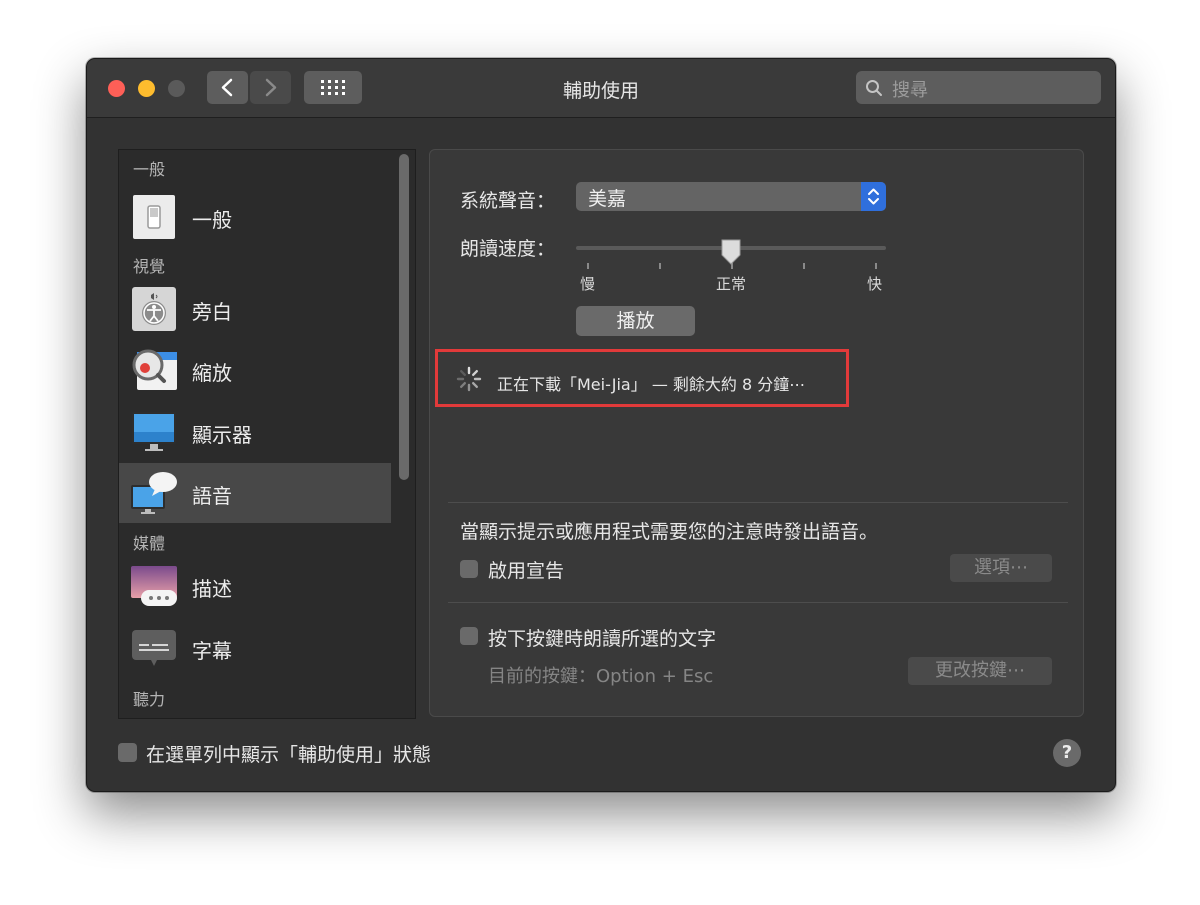 The height and width of the screenshot is (905, 1200). I want to click on rate-normal-label: 正常, so click(731, 284).